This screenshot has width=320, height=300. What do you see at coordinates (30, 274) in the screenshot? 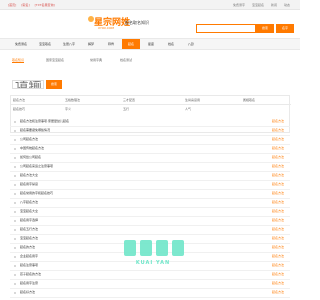
I see `list-item-title: 孩子起名的方法` at bounding box center [30, 274].